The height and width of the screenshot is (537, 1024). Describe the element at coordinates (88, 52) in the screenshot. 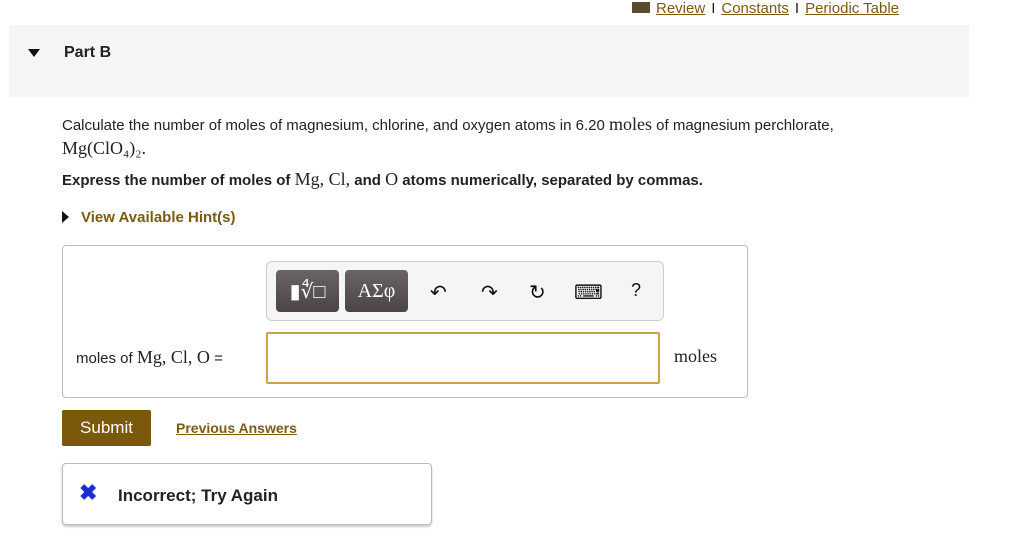

I see `part-title: Part B` at that location.